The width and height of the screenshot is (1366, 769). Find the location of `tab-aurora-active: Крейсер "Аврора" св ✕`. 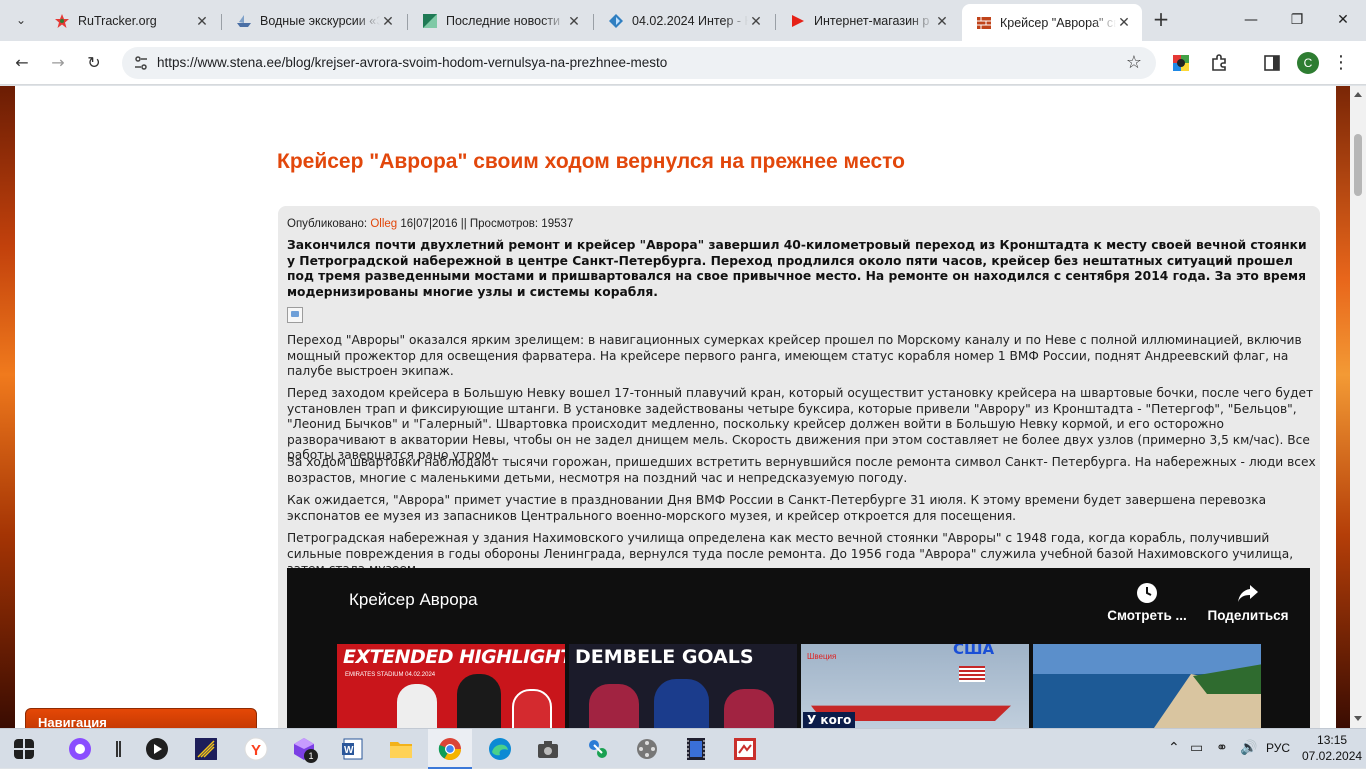

tab-aurora-active: Крейсер "Аврора" св ✕ is located at coordinates (1052, 22).